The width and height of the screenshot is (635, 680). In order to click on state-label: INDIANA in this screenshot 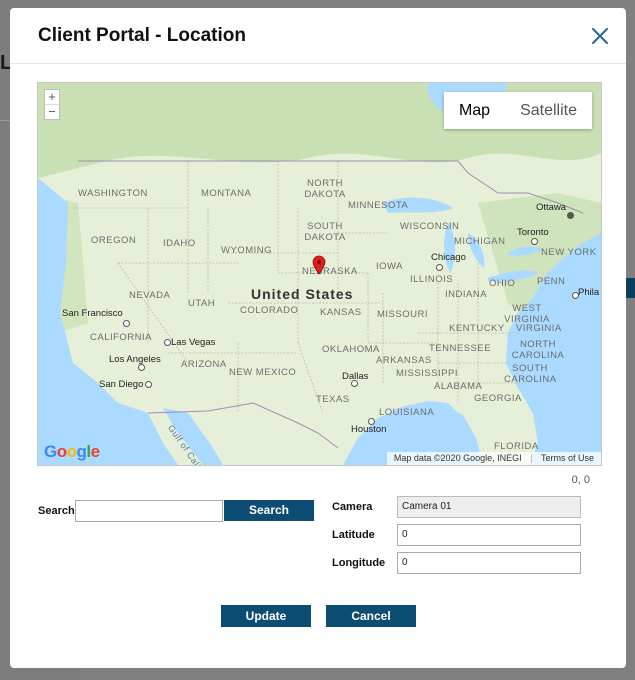, I will do `click(466, 294)`.